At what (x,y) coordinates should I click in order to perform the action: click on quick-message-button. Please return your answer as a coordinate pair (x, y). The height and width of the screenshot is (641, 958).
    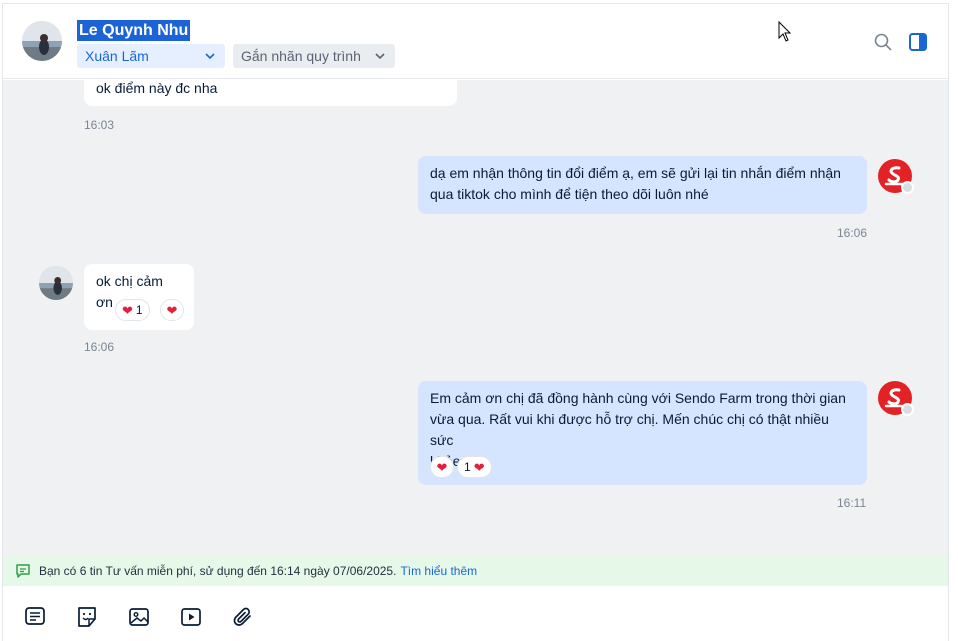
    Looking at the image, I should click on (35, 617).